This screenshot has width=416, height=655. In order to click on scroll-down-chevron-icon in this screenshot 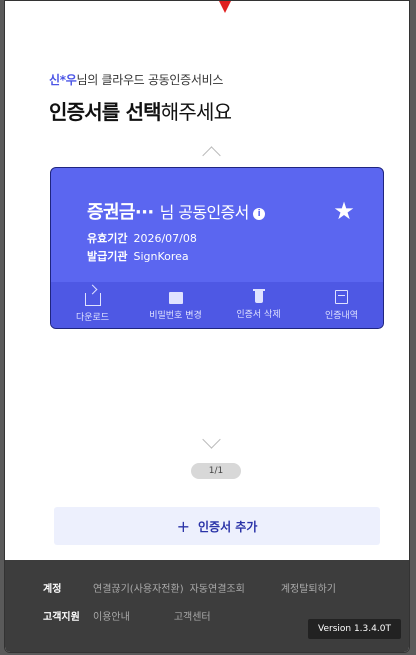, I will do `click(211, 439)`.